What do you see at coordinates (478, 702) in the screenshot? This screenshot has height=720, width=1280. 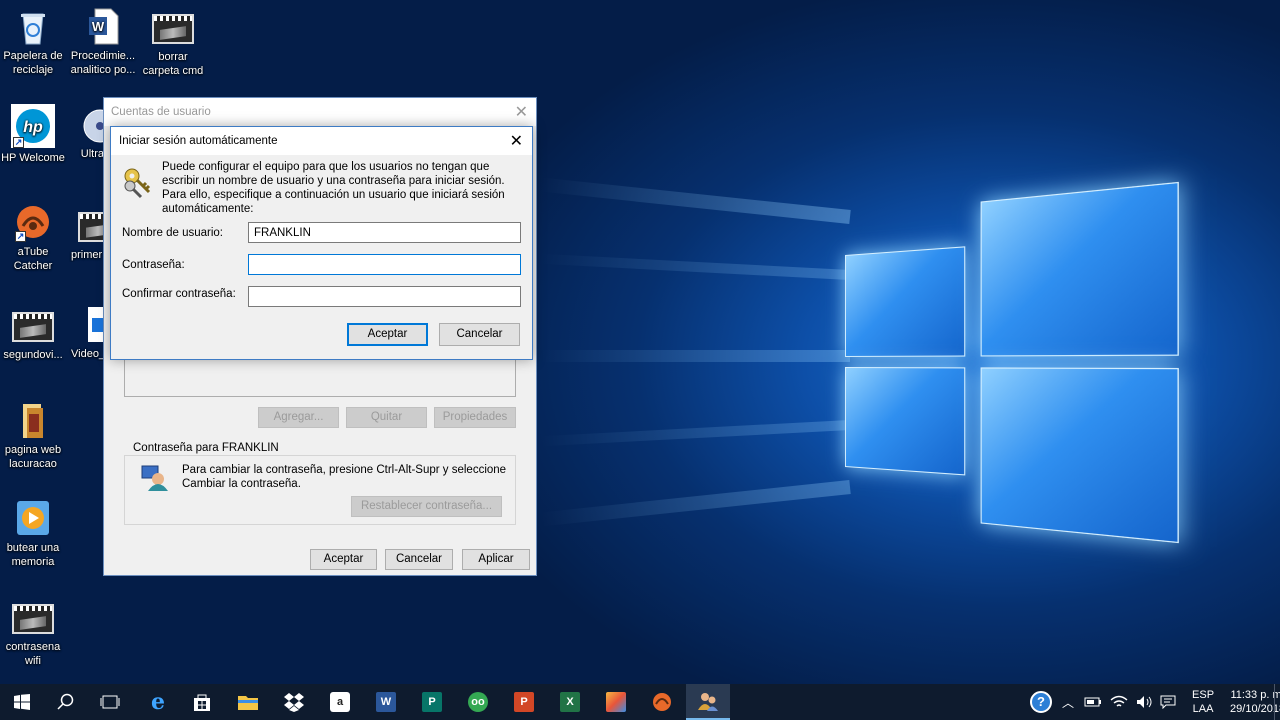 I see `tripadvisor-button: oo` at bounding box center [478, 702].